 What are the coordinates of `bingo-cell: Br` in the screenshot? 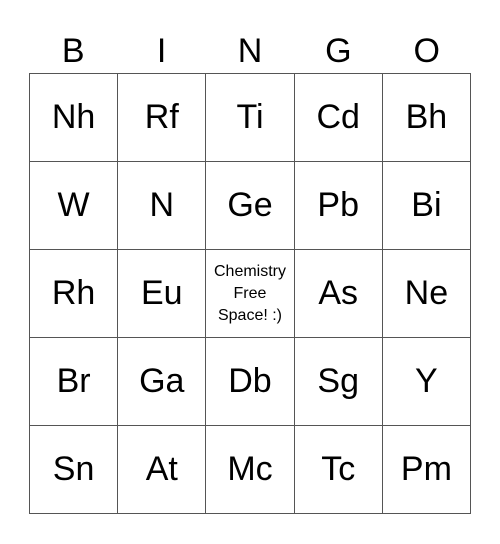 It's located at (74, 382).